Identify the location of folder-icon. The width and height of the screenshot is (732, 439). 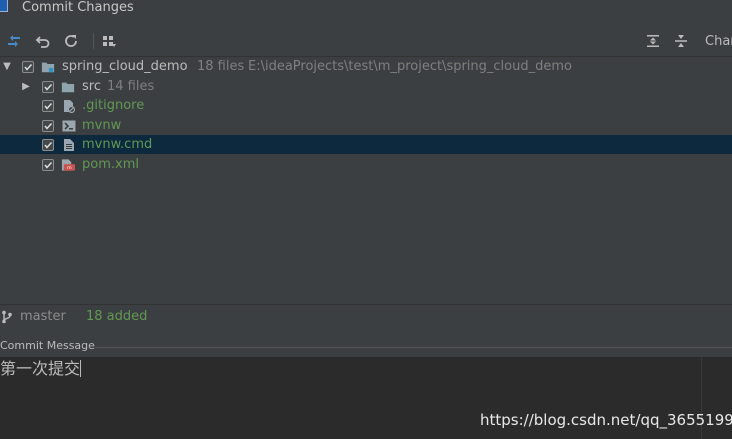
(68, 87).